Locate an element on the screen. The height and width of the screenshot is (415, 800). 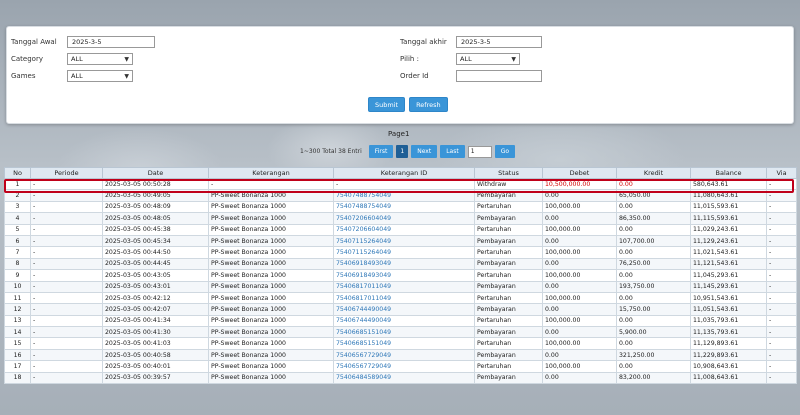
cell-date: 2025-03-05 00:41:30 is located at coordinates (155, 332).